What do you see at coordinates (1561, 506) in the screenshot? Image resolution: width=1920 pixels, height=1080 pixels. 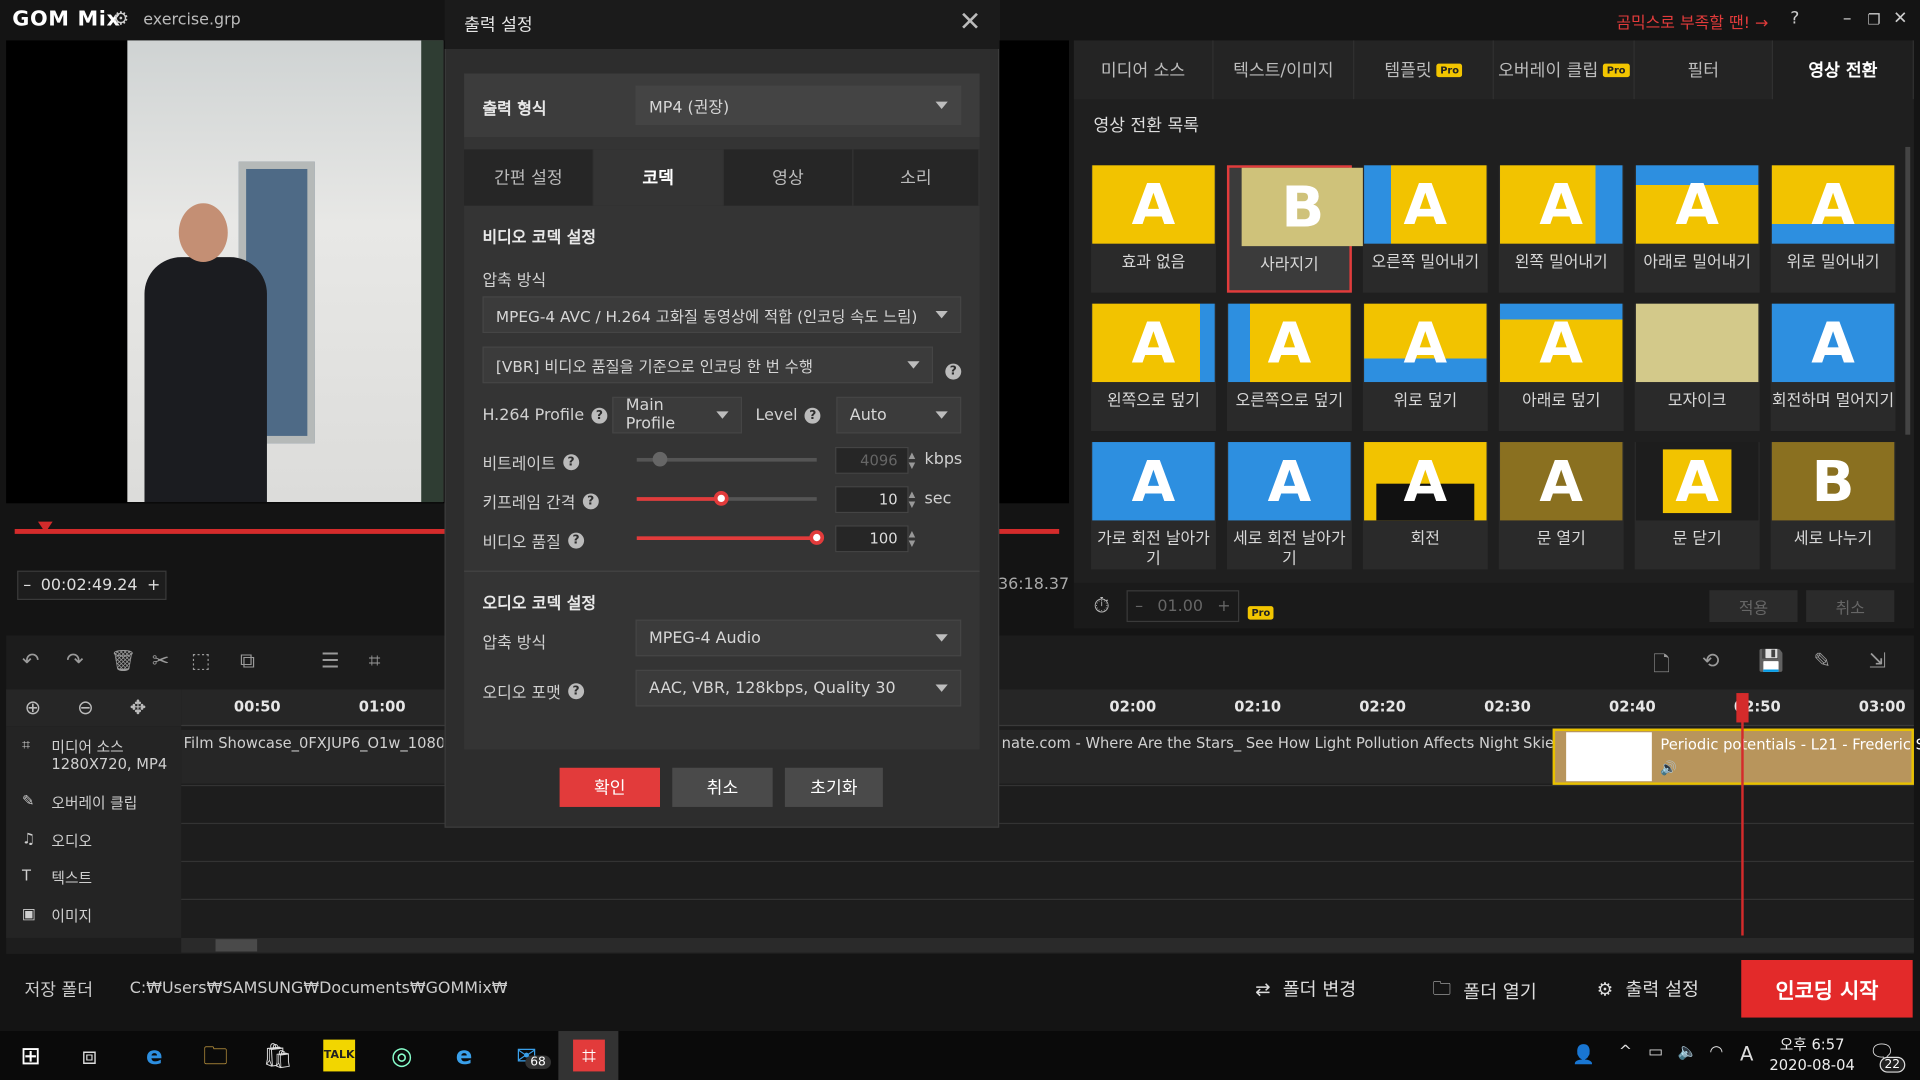 I see `transition-tile: A 문 열기` at bounding box center [1561, 506].